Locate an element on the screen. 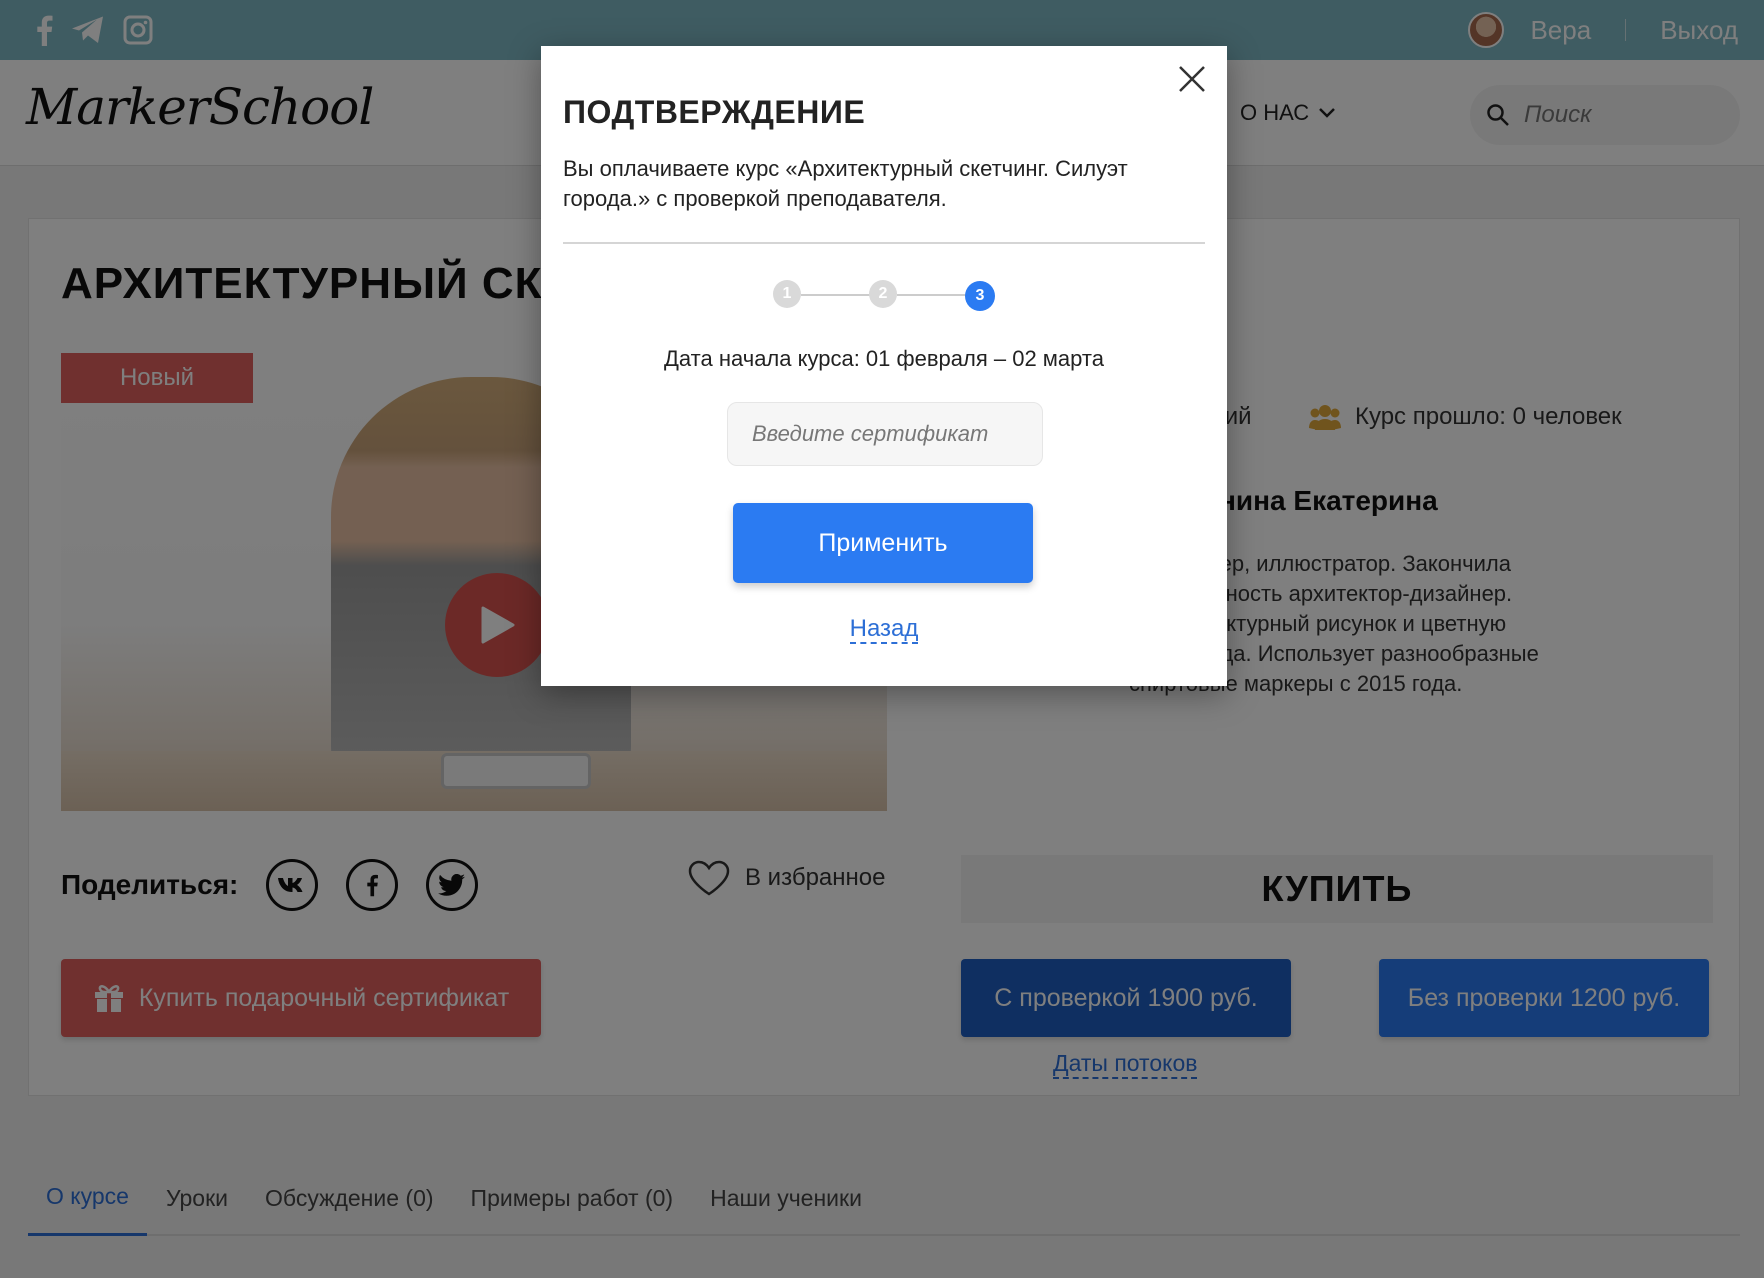 This screenshot has height=1278, width=1764. certificate-input is located at coordinates (885, 434).